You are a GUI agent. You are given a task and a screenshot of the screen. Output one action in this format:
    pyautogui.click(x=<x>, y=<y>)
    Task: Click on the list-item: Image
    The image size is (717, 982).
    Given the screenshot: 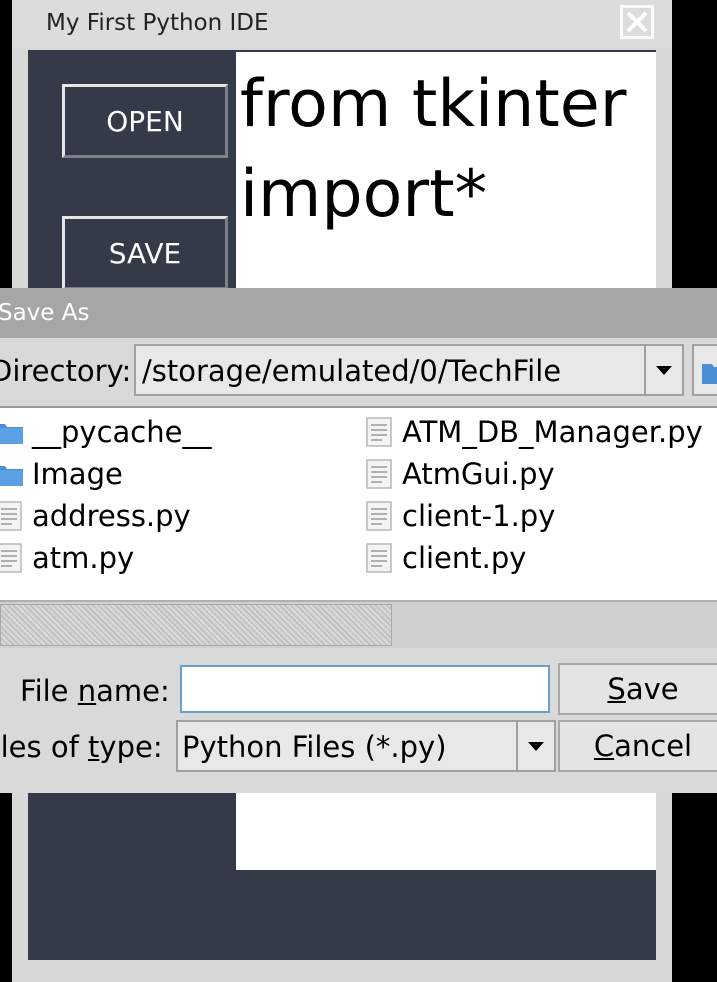 What is the action you would take?
    pyautogui.click(x=61, y=474)
    